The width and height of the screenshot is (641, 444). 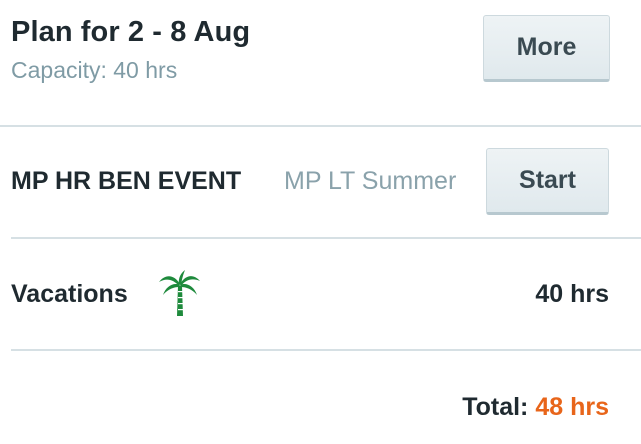 I want to click on total-summary: Total: 48 hrs, so click(x=535, y=407).